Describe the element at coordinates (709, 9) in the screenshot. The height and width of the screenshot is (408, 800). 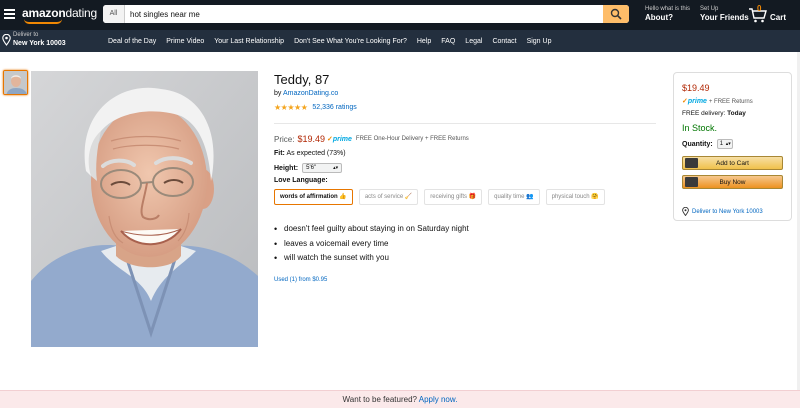
I see `account-small-text: Set Up` at that location.